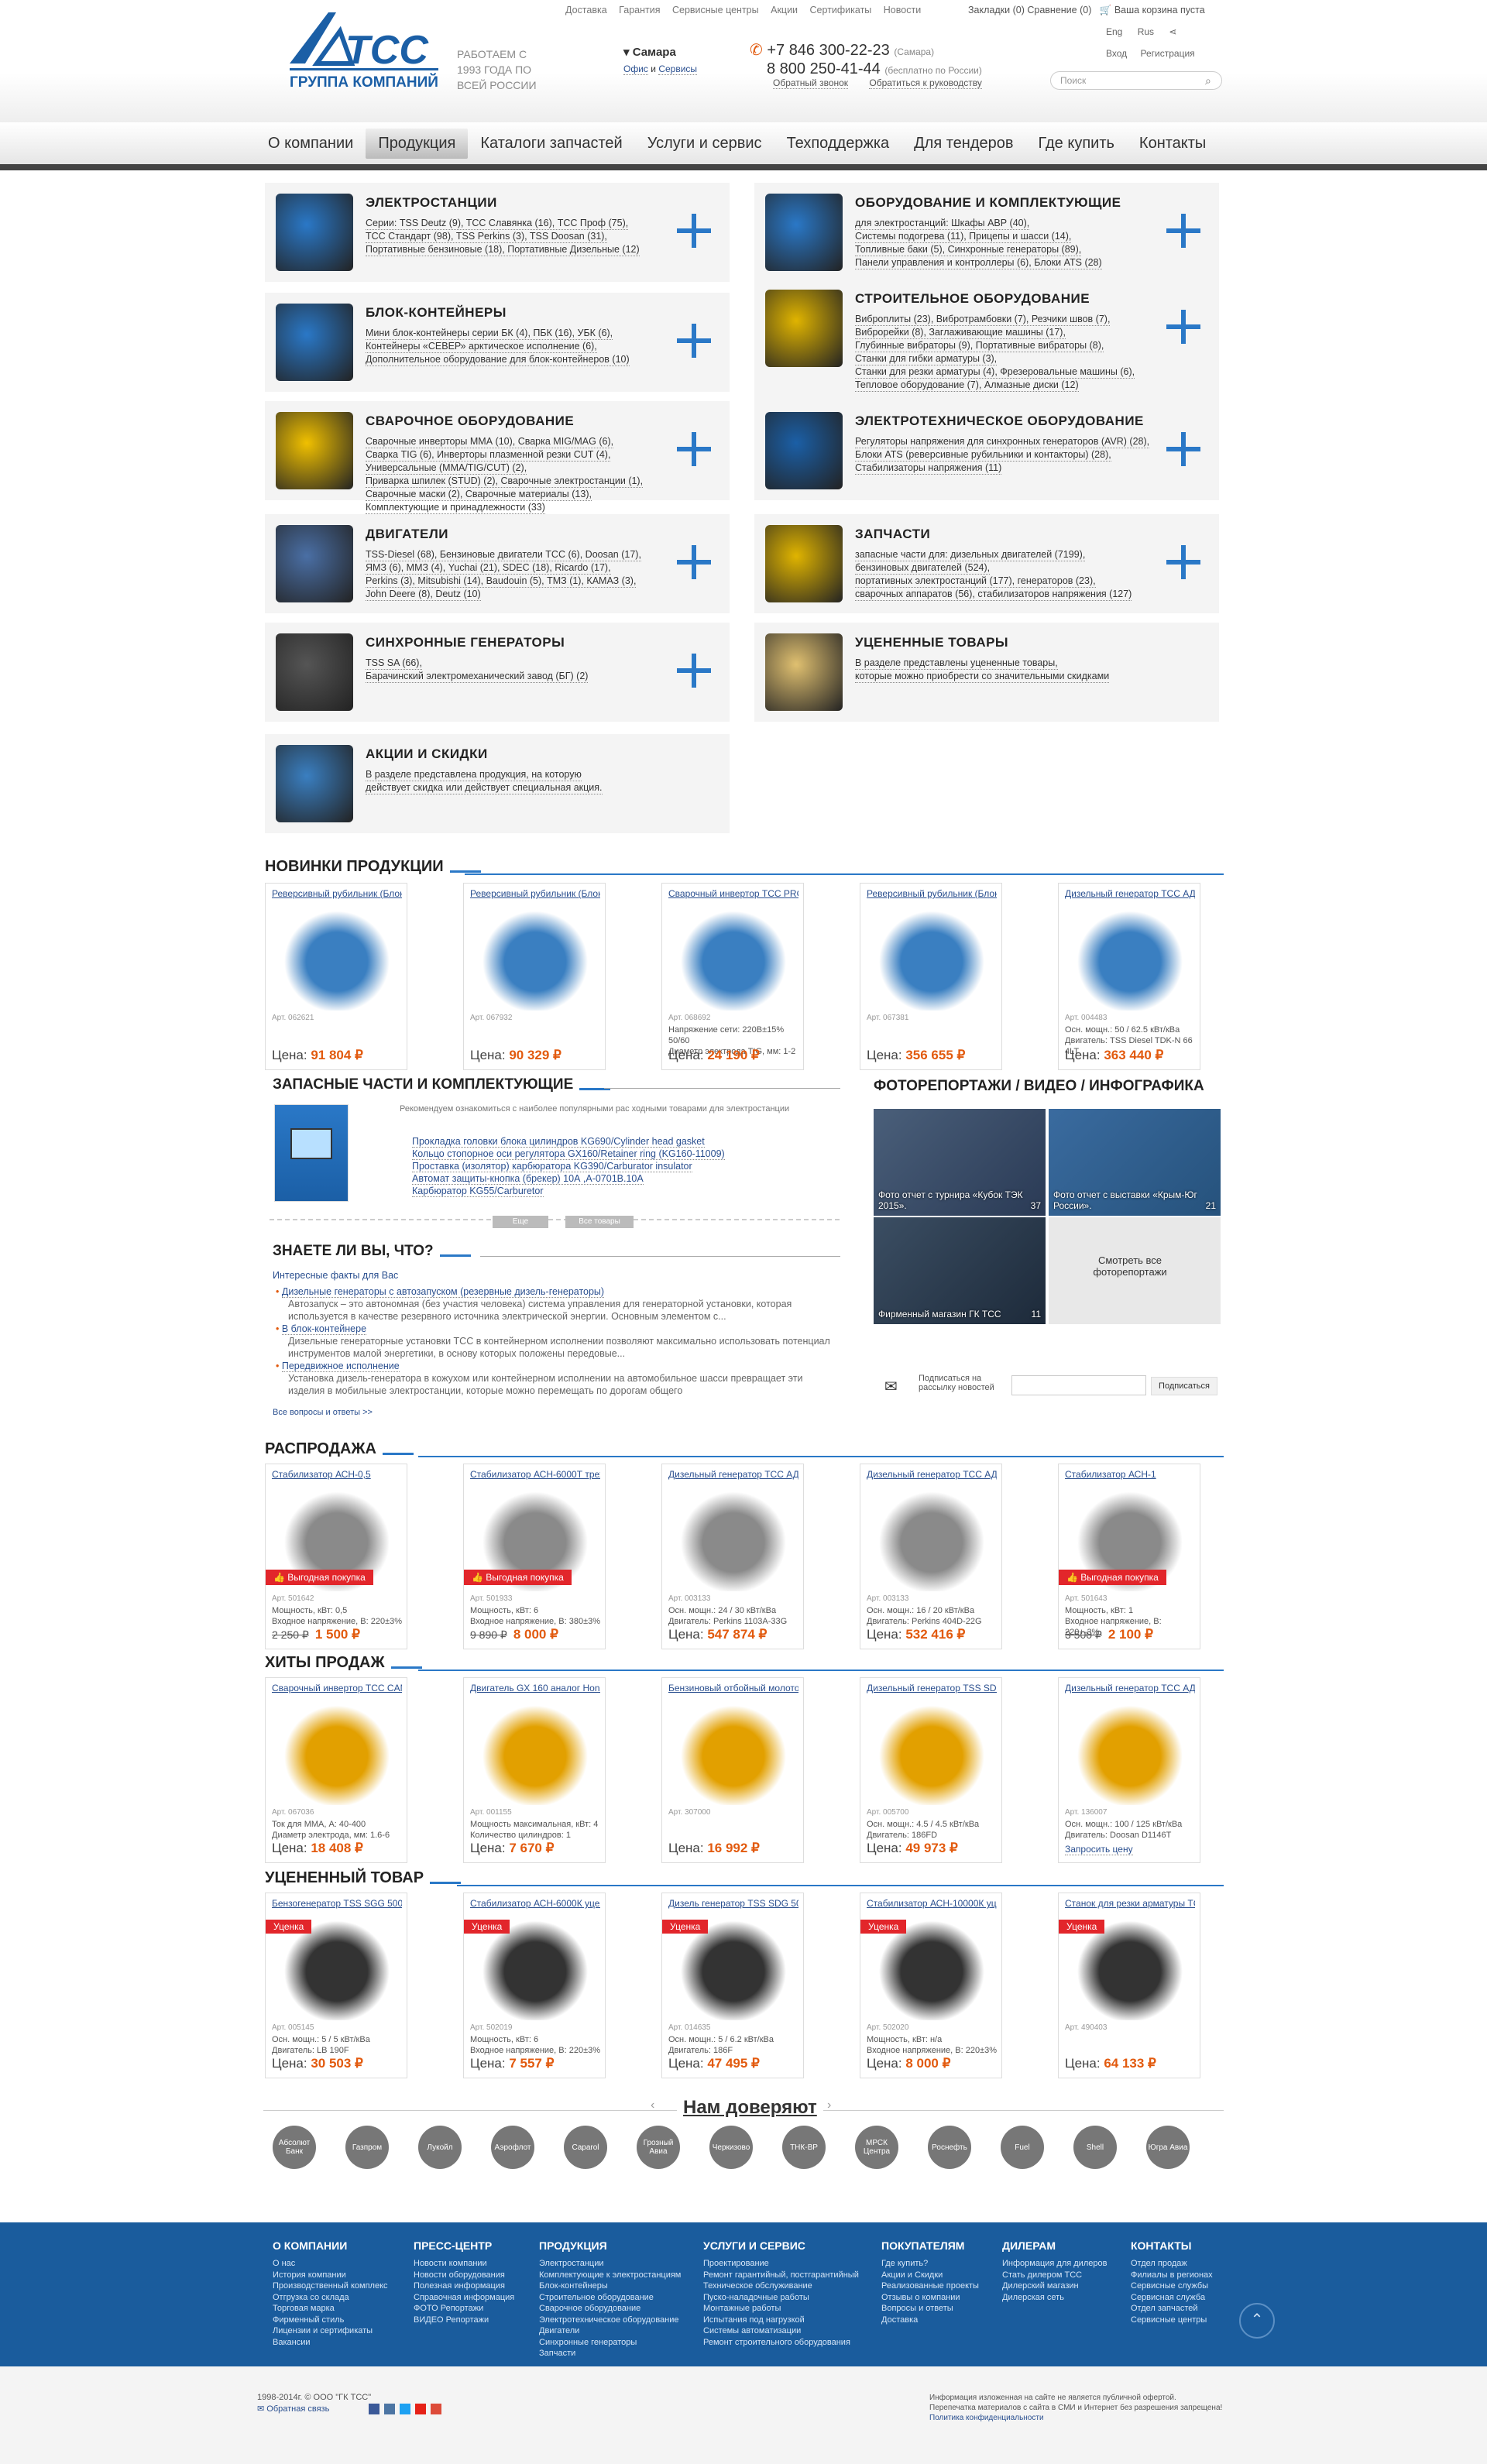  I want to click on compare-link: Сравнение (0), so click(1059, 10).